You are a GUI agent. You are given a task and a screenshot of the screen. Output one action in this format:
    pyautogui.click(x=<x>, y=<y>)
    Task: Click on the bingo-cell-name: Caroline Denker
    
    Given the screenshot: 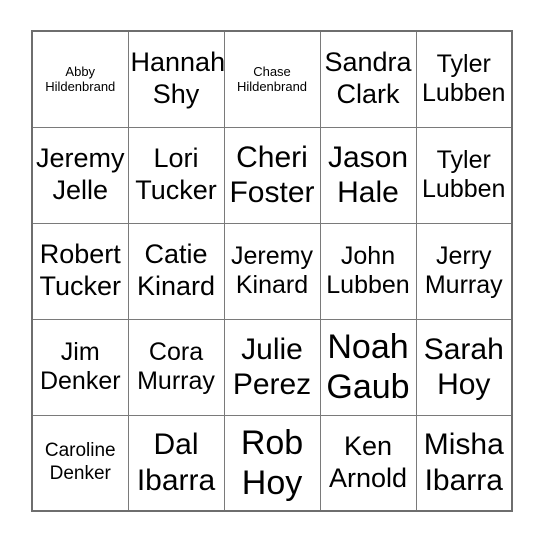 What is the action you would take?
    pyautogui.click(x=80, y=462)
    